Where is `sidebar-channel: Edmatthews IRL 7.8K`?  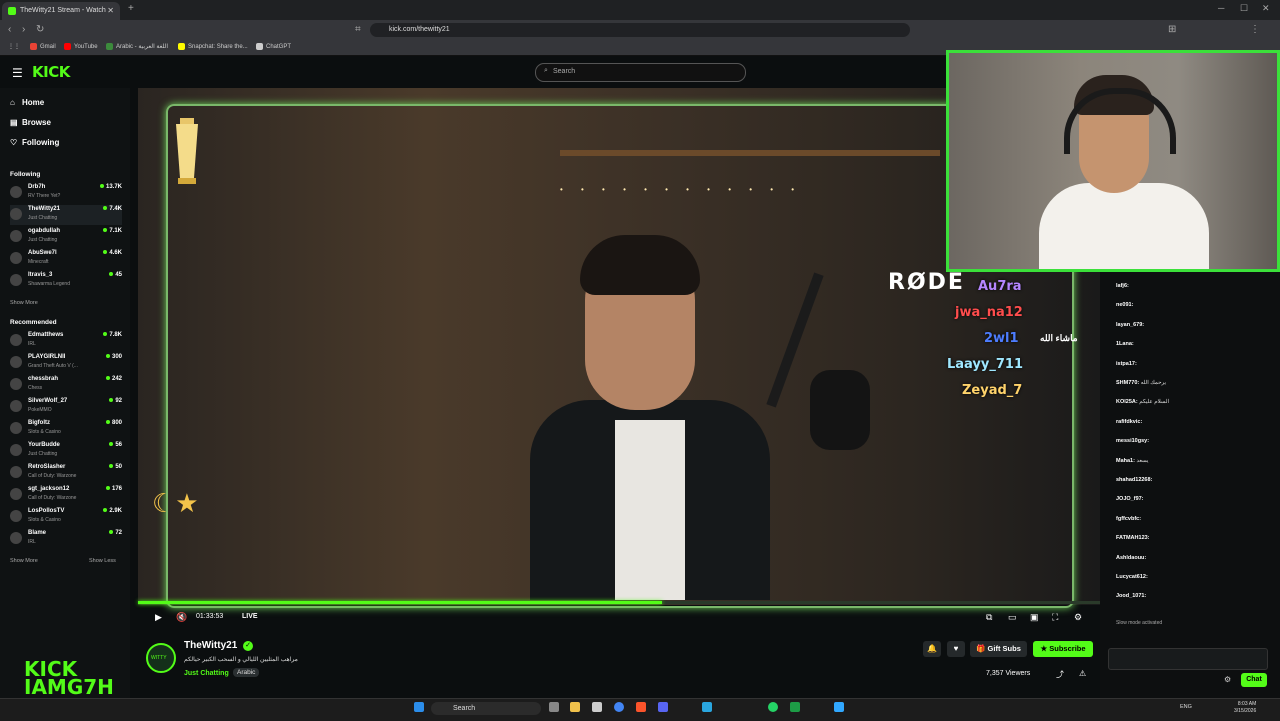 sidebar-channel: Edmatthews IRL 7.8K is located at coordinates (66, 341).